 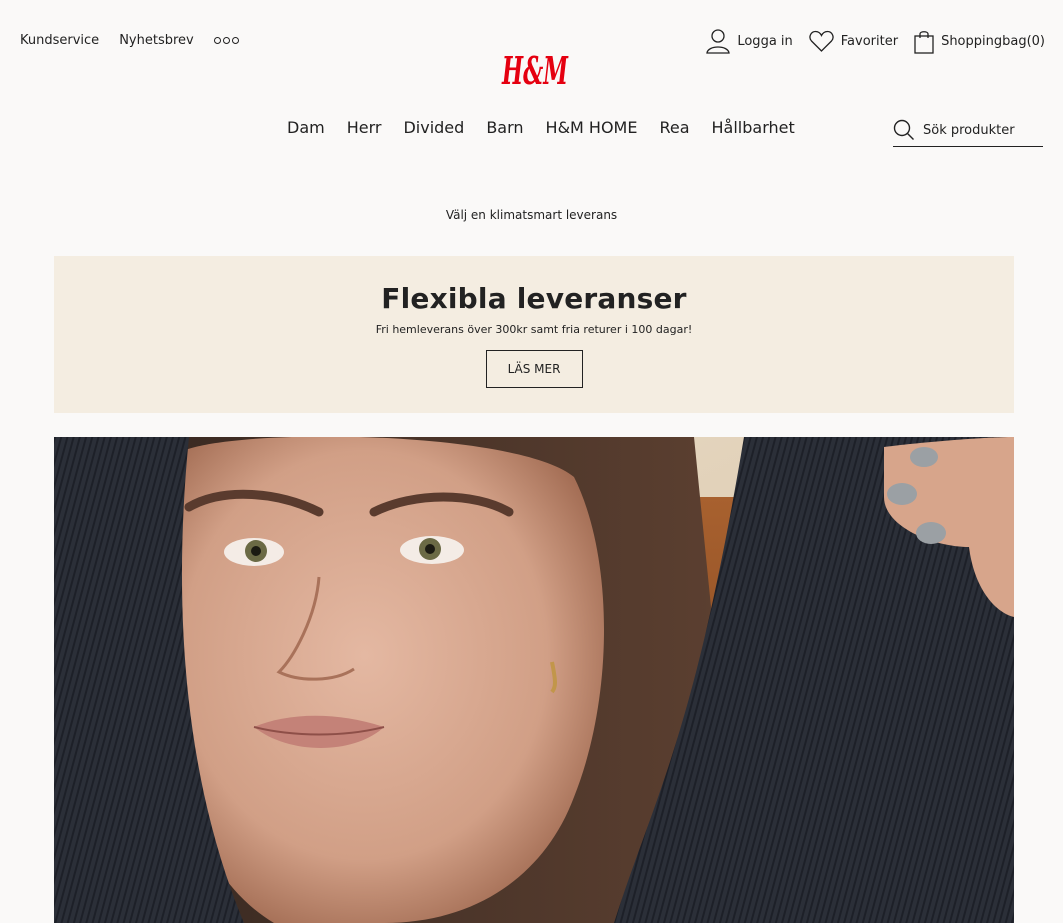 I want to click on search-bar, so click(x=968, y=130).